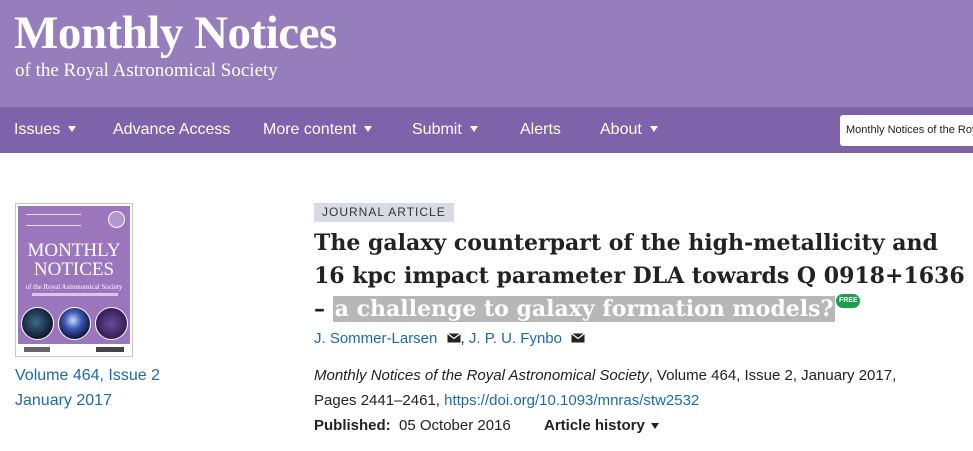 The height and width of the screenshot is (451, 973). Describe the element at coordinates (375, 338) in the screenshot. I see `author-link: J. Sommer-Larsen` at that location.